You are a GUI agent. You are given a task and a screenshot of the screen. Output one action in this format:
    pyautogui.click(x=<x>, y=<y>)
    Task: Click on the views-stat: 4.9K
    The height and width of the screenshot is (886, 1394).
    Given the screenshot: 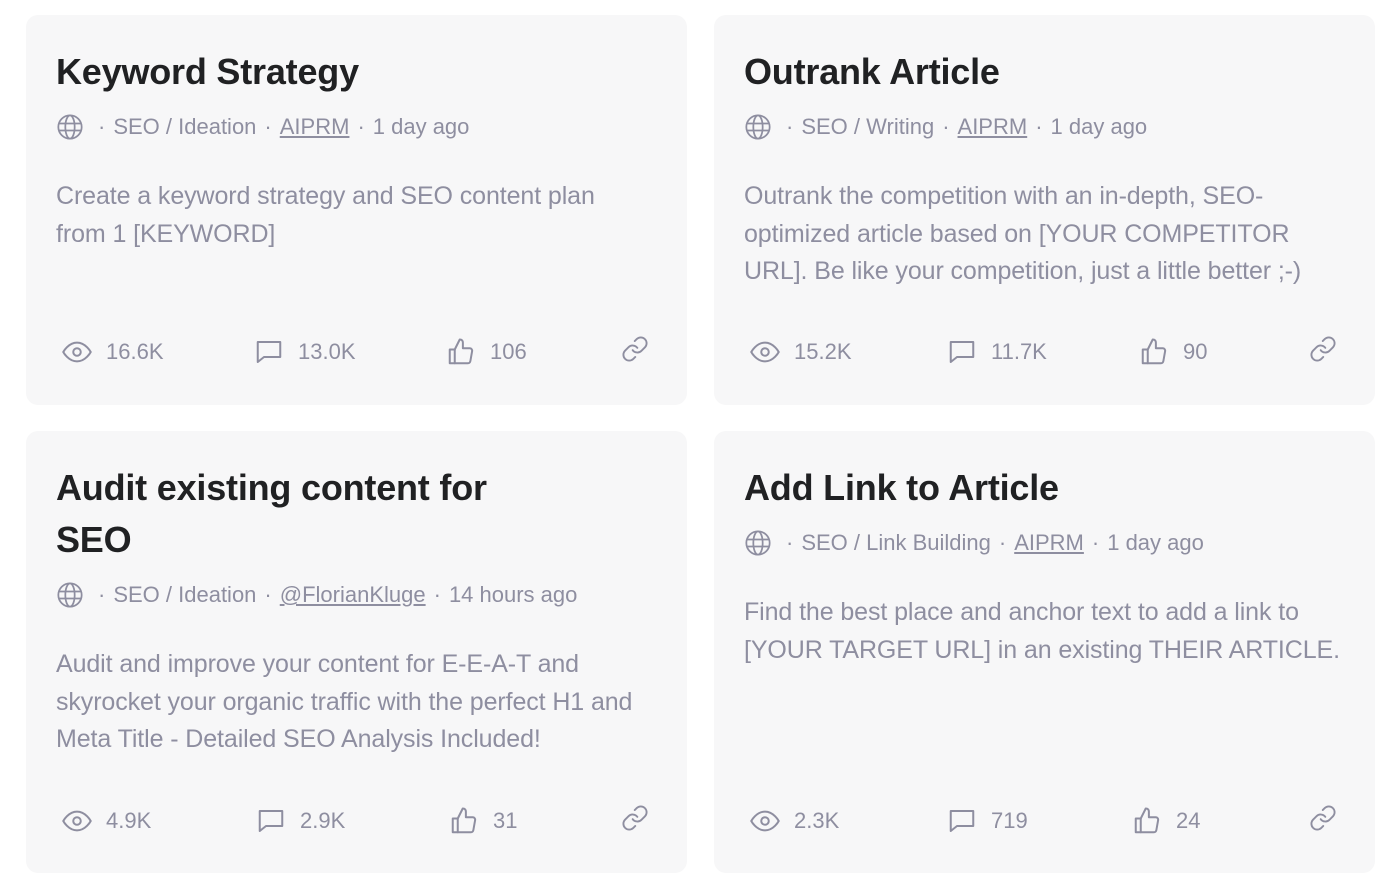 What is the action you would take?
    pyautogui.click(x=106, y=821)
    